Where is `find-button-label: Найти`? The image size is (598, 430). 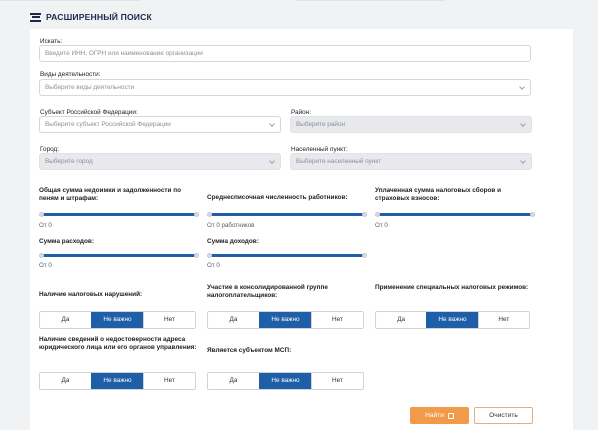 find-button-label: Найти is located at coordinates (434, 415).